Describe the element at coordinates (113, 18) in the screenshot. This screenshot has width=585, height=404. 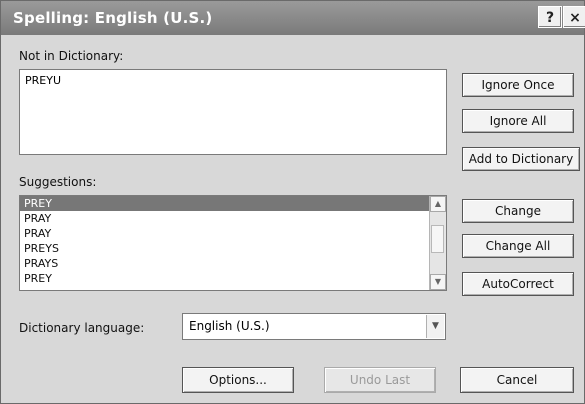
I see `dialog-title: Spelling: English (U.S.)` at that location.